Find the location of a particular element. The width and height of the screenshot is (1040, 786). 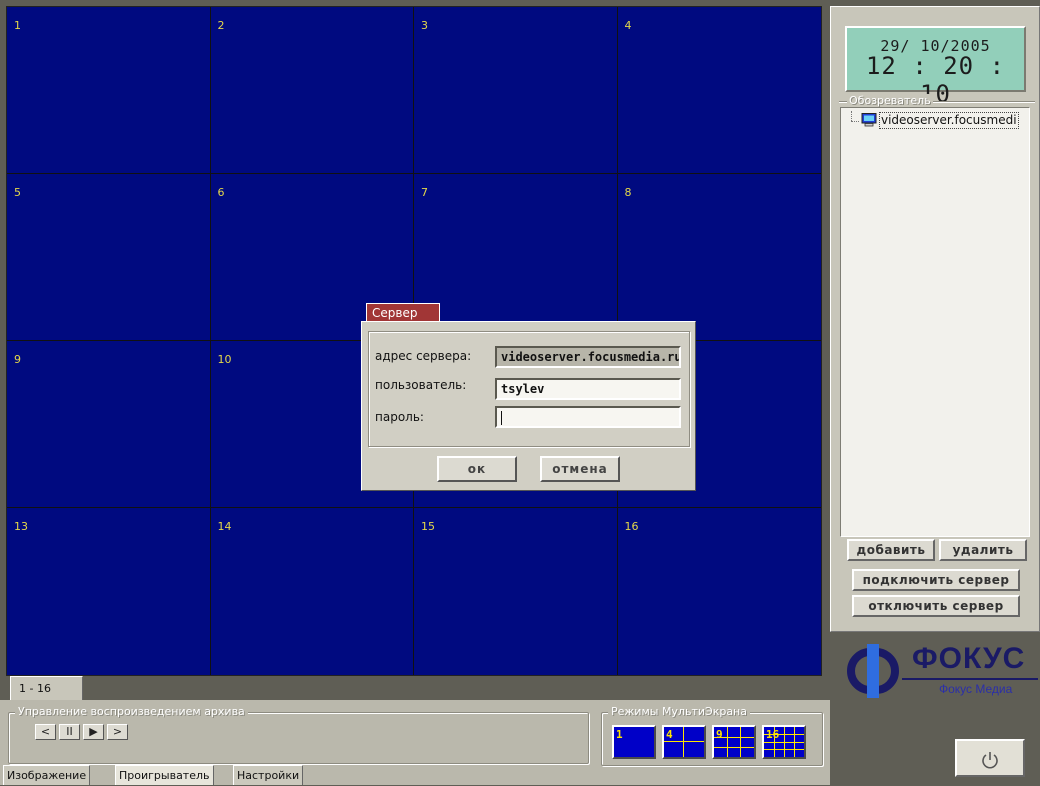

logo-emblem-icon is located at coordinates (873, 671).